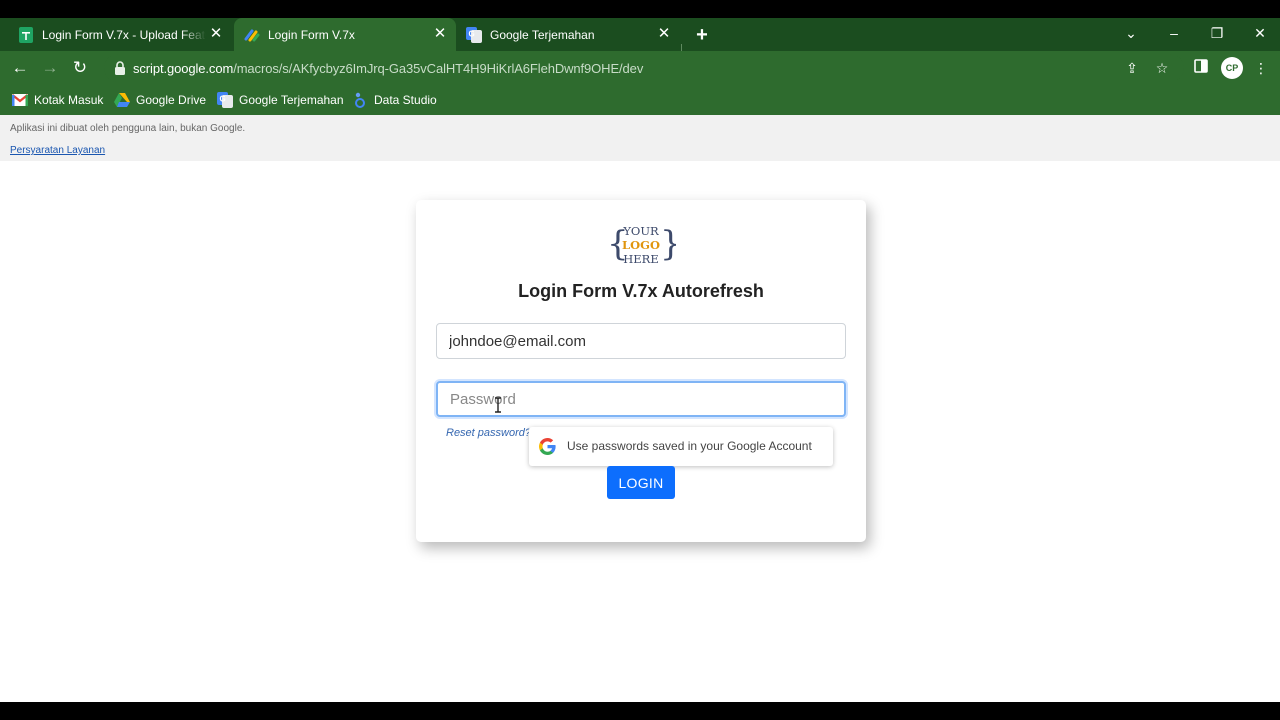  I want to click on window-close-icon: ✕, so click(1260, 33).